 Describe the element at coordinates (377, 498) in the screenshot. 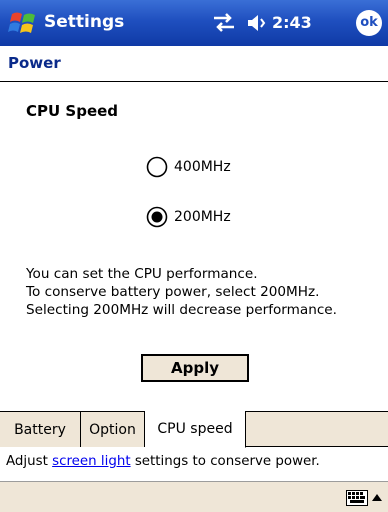

I see `up-arrow-icon` at that location.